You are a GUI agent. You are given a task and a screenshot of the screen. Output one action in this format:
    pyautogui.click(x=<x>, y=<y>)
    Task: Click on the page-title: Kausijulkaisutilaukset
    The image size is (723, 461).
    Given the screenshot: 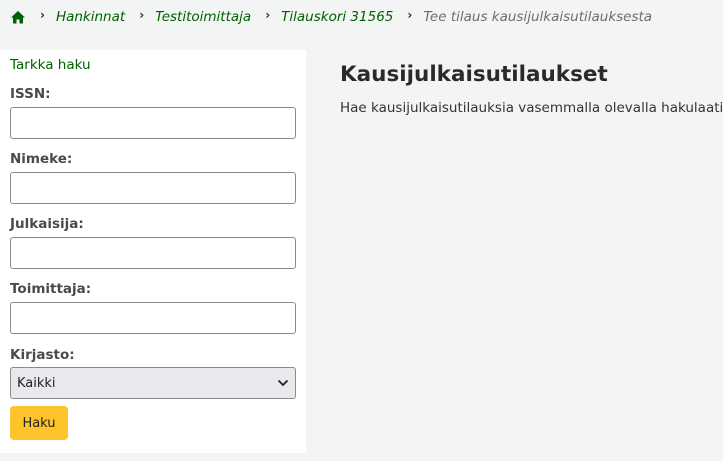 What is the action you would take?
    pyautogui.click(x=474, y=74)
    